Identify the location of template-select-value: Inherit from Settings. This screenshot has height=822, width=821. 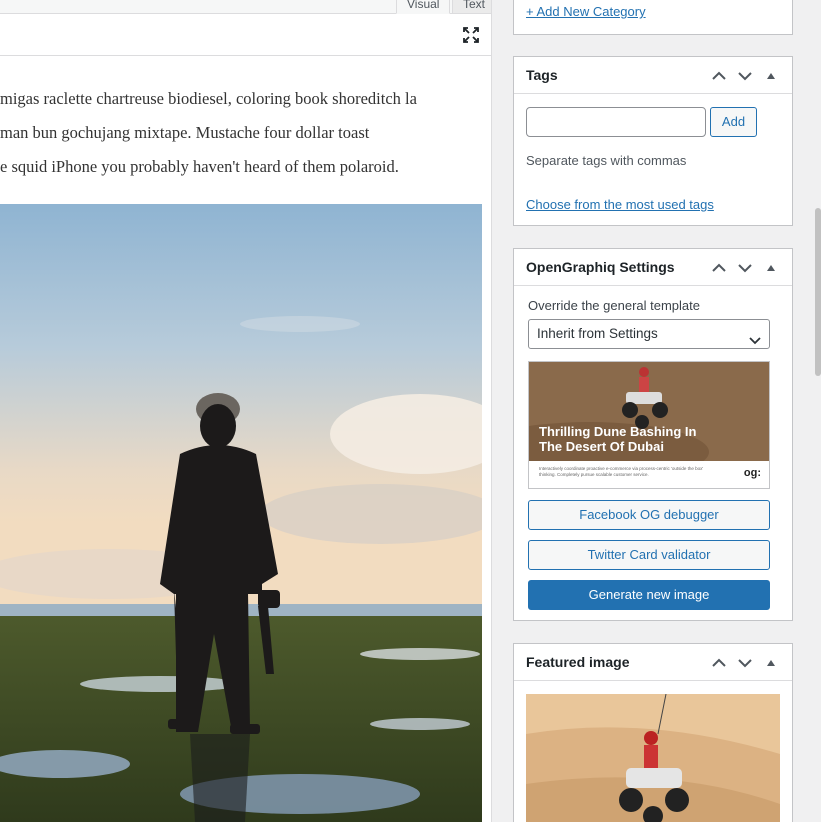
(597, 333).